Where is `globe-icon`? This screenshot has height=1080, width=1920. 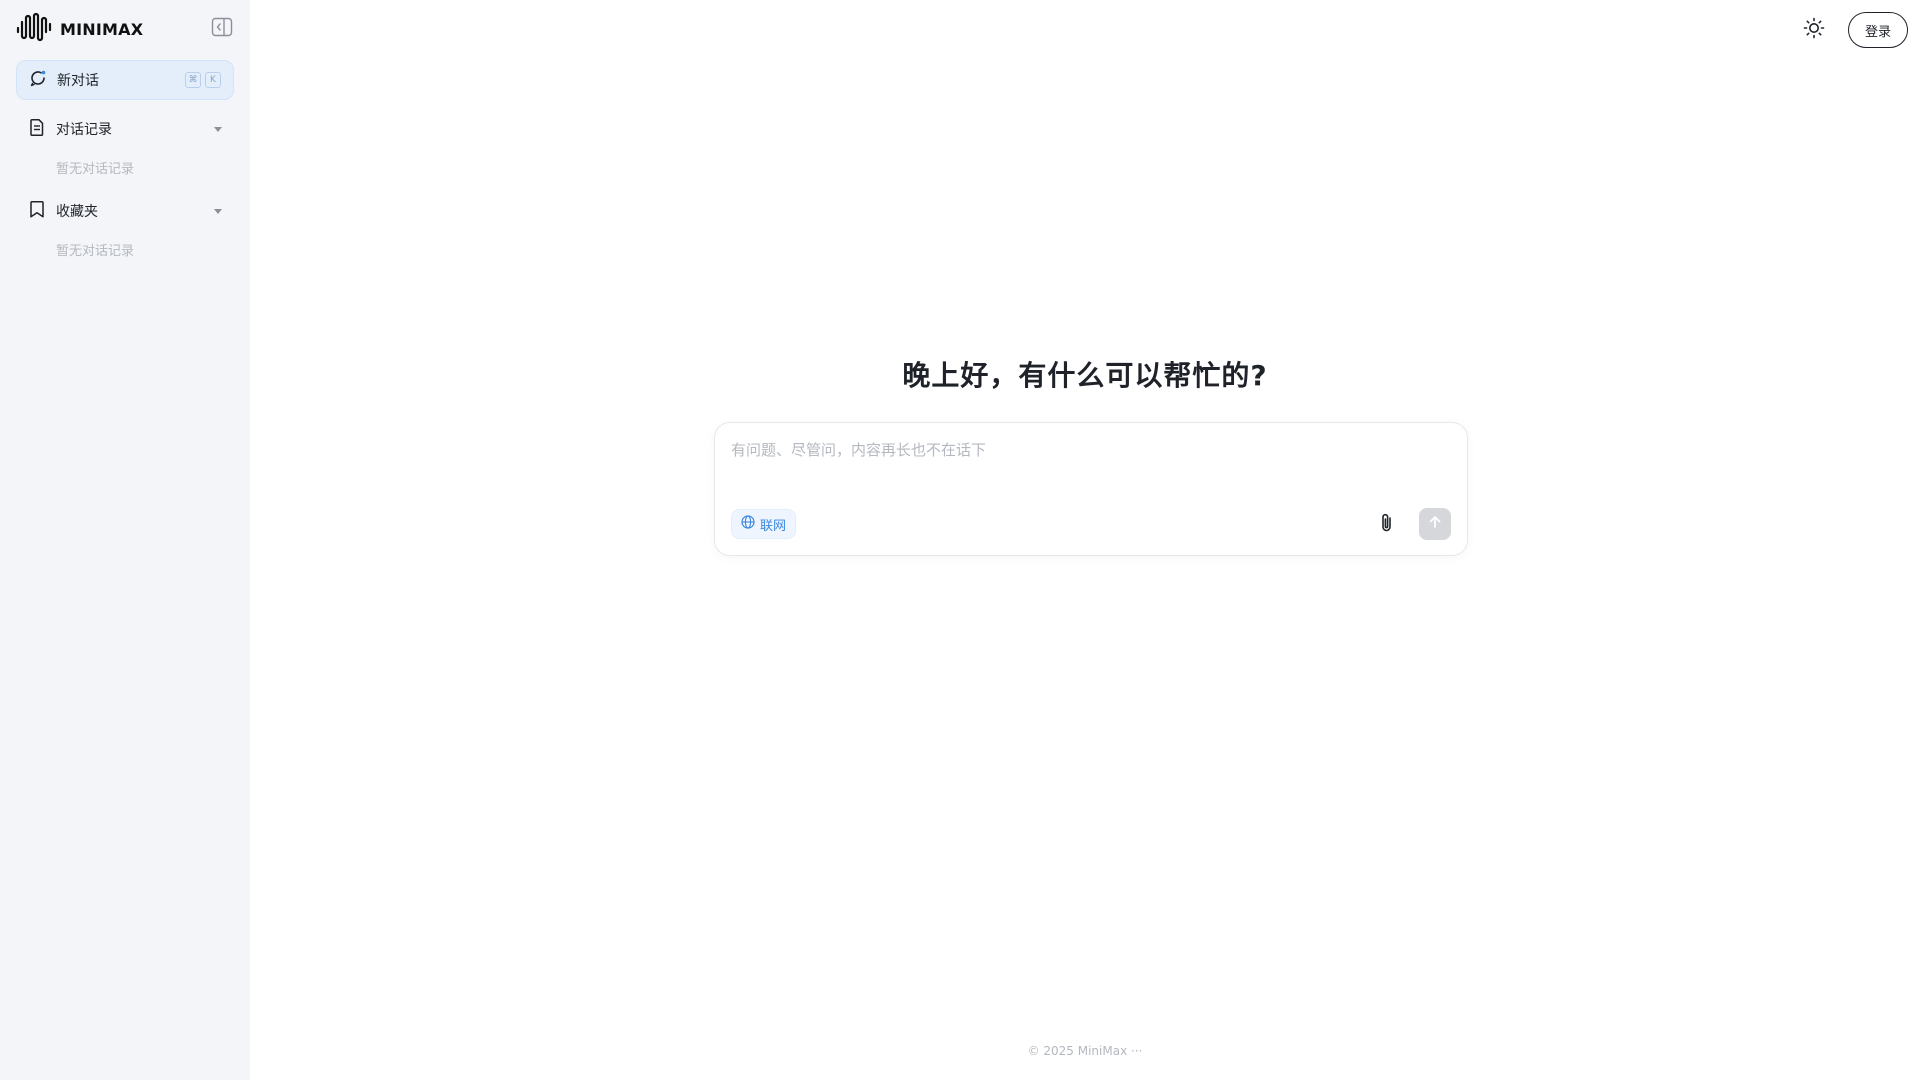 globe-icon is located at coordinates (748, 524).